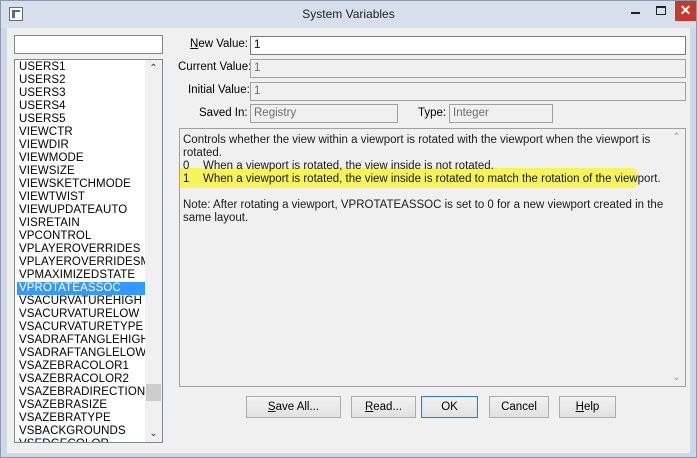 Image resolution: width=697 pixels, height=458 pixels. Describe the element at coordinates (81, 431) in the screenshot. I see `list-item: VSBACKGROUNDS` at that location.